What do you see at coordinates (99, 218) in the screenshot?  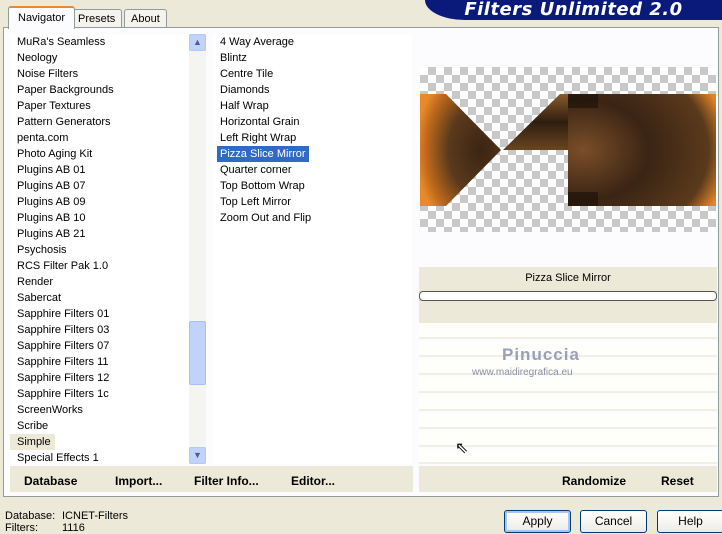 I see `category-item: Plugins AB 10` at bounding box center [99, 218].